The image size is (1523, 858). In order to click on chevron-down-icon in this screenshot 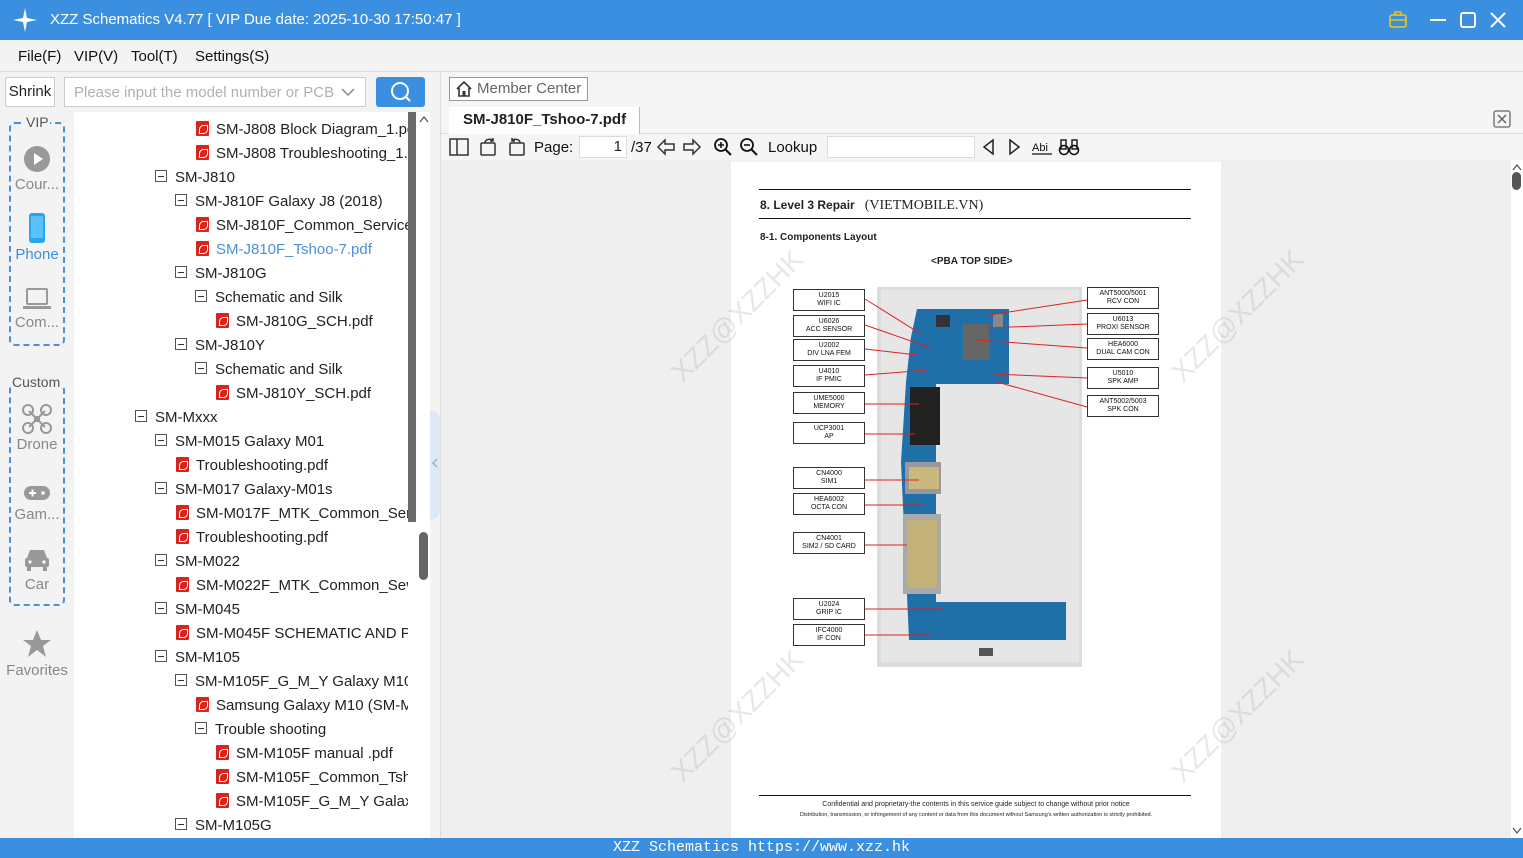, I will do `click(348, 92)`.